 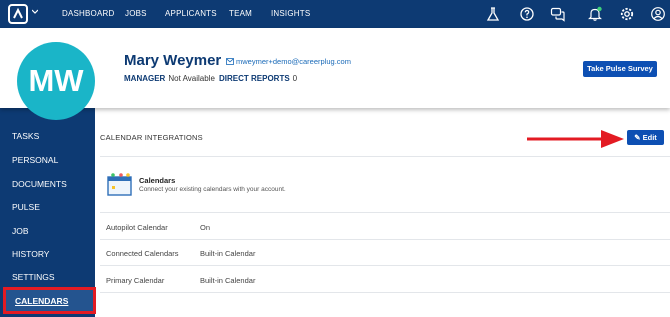 I want to click on sidebar-item-job: JOB, so click(x=20, y=231).